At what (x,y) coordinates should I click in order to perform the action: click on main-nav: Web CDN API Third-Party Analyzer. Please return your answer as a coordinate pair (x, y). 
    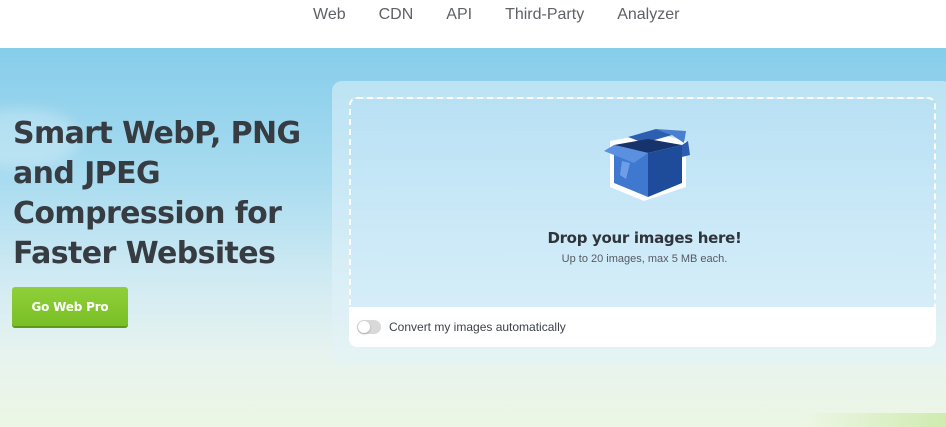
    Looking at the image, I should click on (496, 15).